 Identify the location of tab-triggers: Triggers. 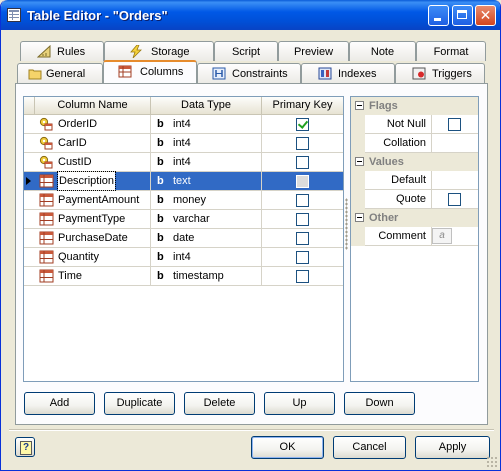
(440, 73).